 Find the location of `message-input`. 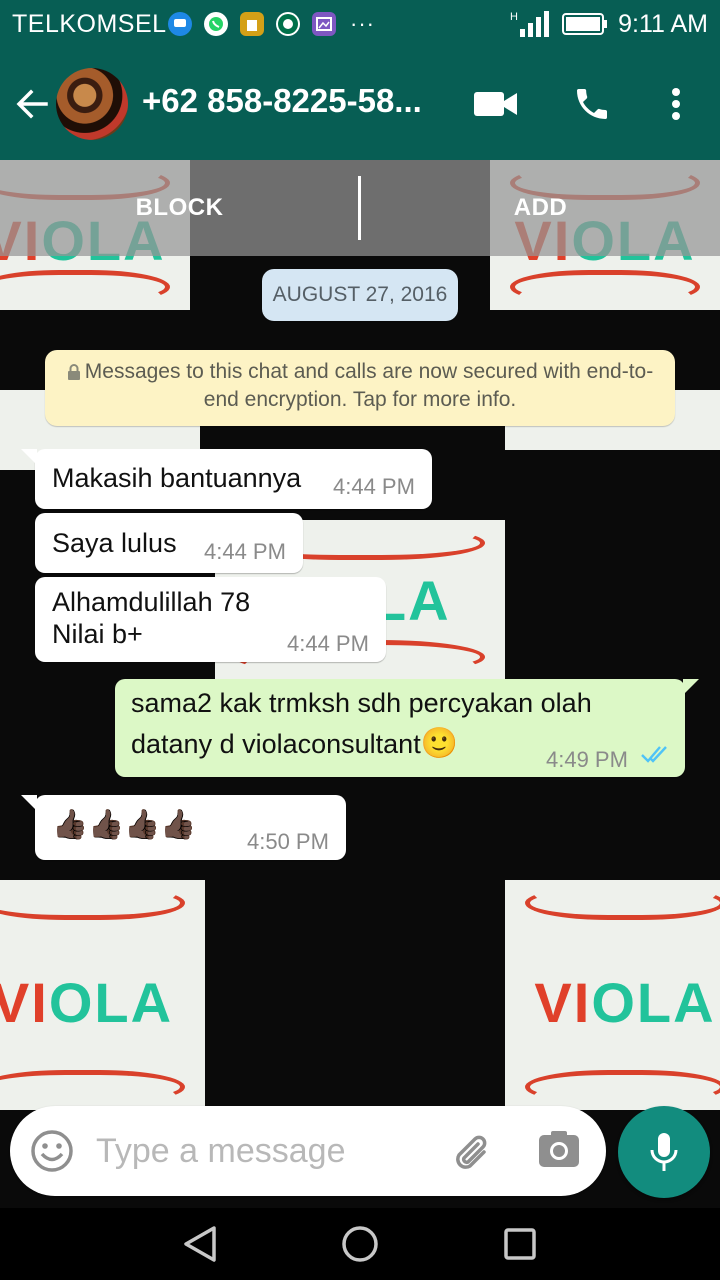

message-input is located at coordinates (261, 1151).